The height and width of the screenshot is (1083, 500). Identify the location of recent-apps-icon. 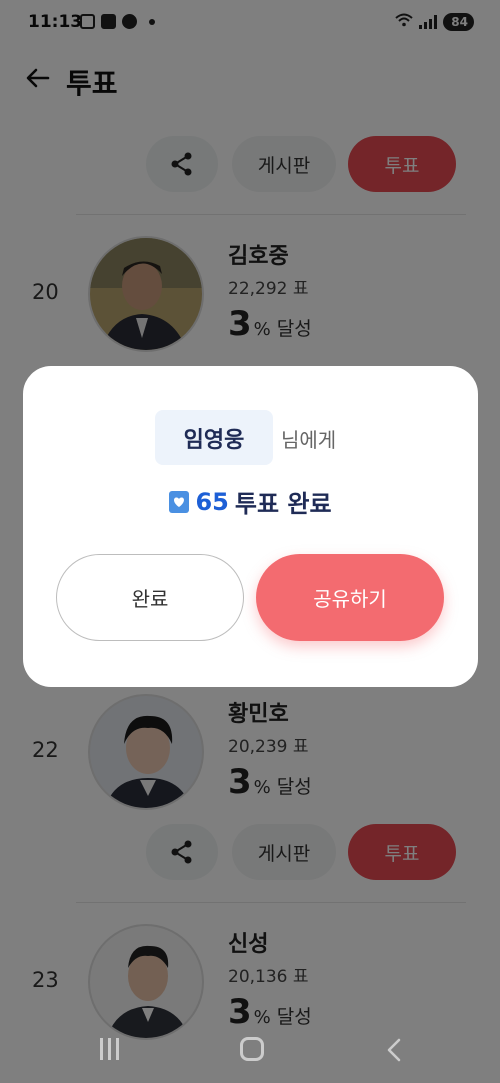
(112, 1050).